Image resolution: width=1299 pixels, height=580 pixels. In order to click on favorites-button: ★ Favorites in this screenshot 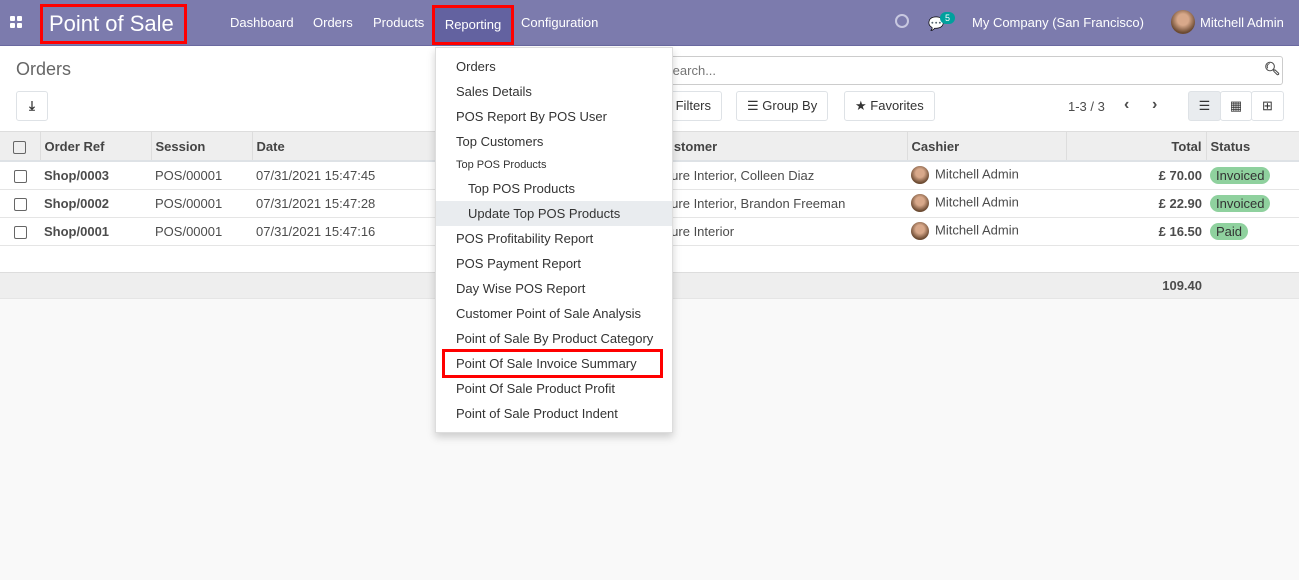, I will do `click(889, 106)`.